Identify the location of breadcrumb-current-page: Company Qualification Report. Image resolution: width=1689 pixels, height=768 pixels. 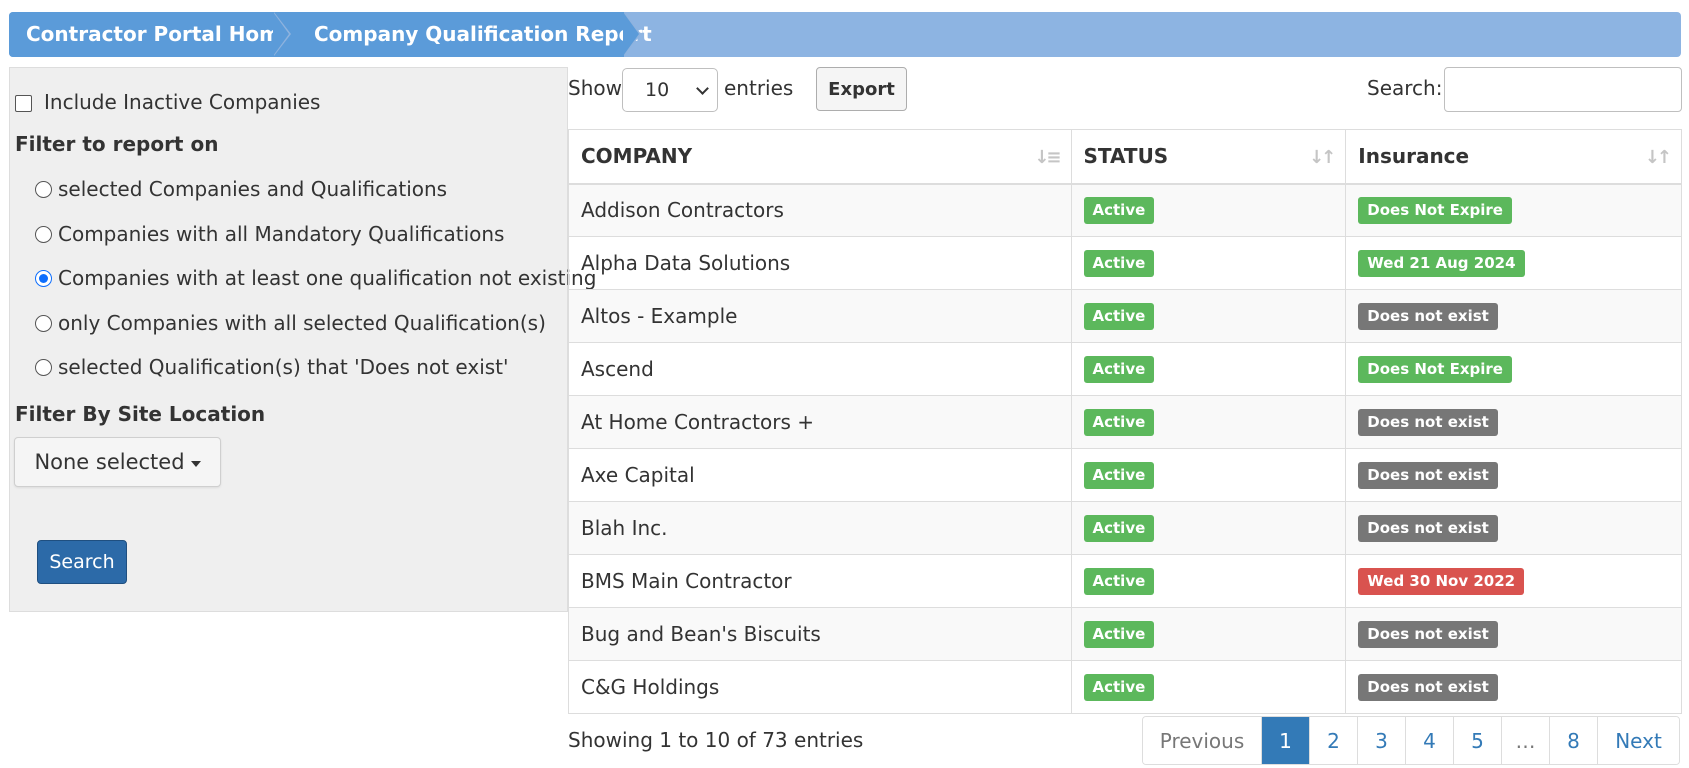
(463, 34).